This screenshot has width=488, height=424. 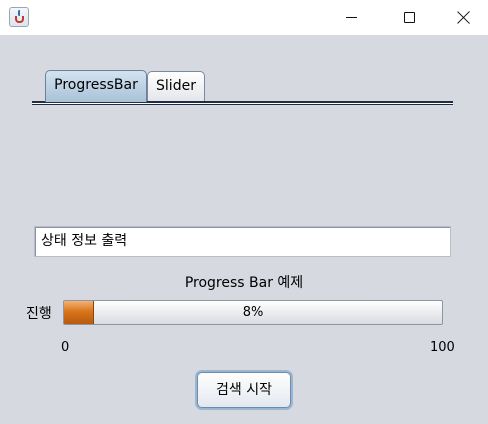 I want to click on progress-bar: 8%, so click(x=253, y=312).